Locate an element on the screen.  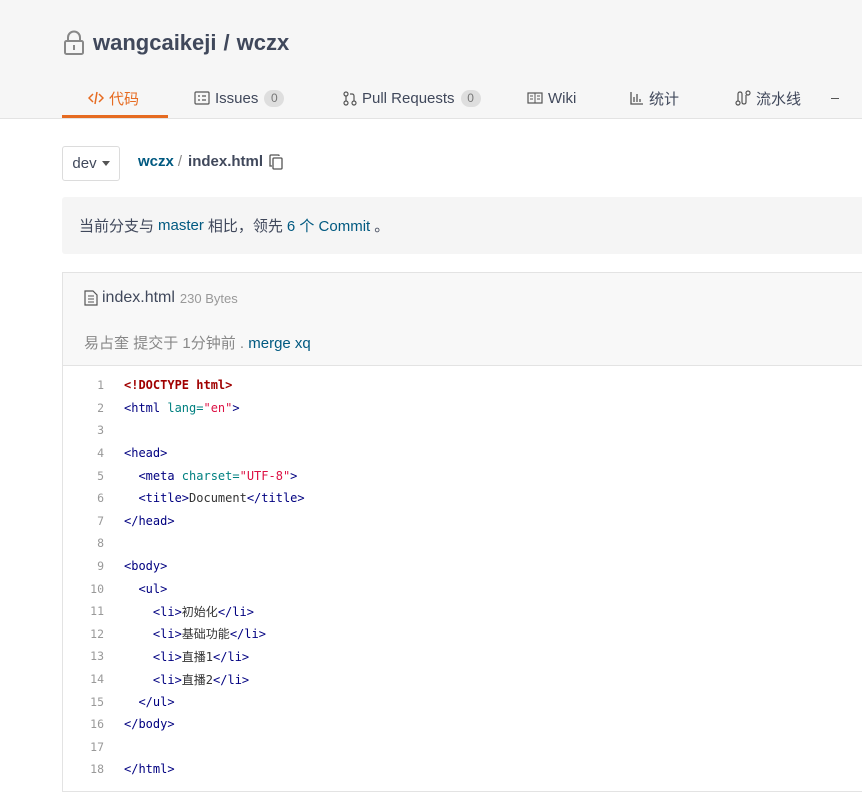
tab-code: 代码 is located at coordinates (115, 98).